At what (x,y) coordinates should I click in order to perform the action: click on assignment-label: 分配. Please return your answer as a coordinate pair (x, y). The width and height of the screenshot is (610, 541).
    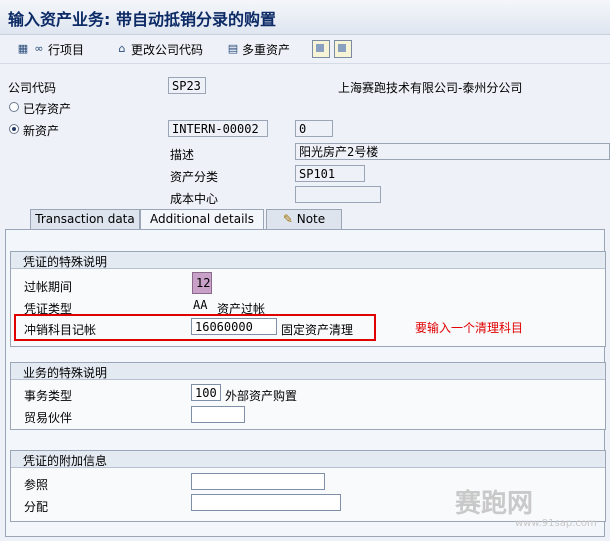
    Looking at the image, I should click on (36, 507).